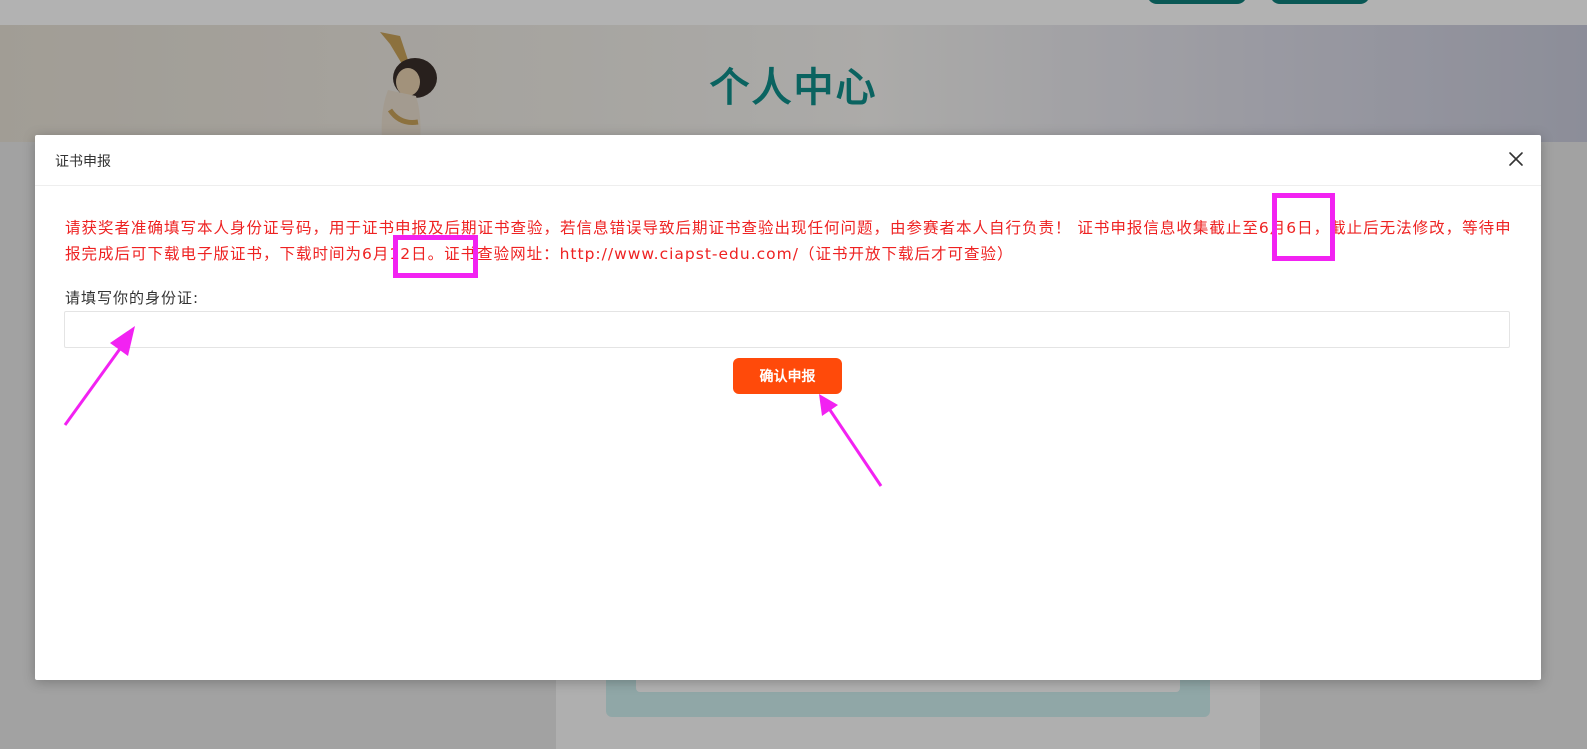 This screenshot has height=749, width=1587. I want to click on confirm-declaration-button: 确认申报, so click(787, 376).